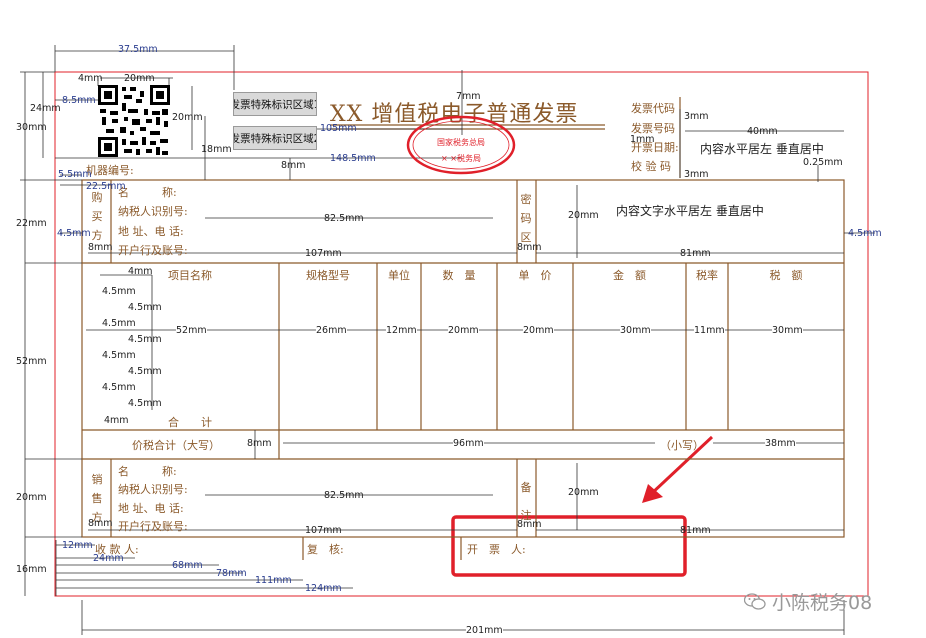  Describe the element at coordinates (461, 158) in the screenshot. I see `stamp-line2: × ×税务局` at that location.